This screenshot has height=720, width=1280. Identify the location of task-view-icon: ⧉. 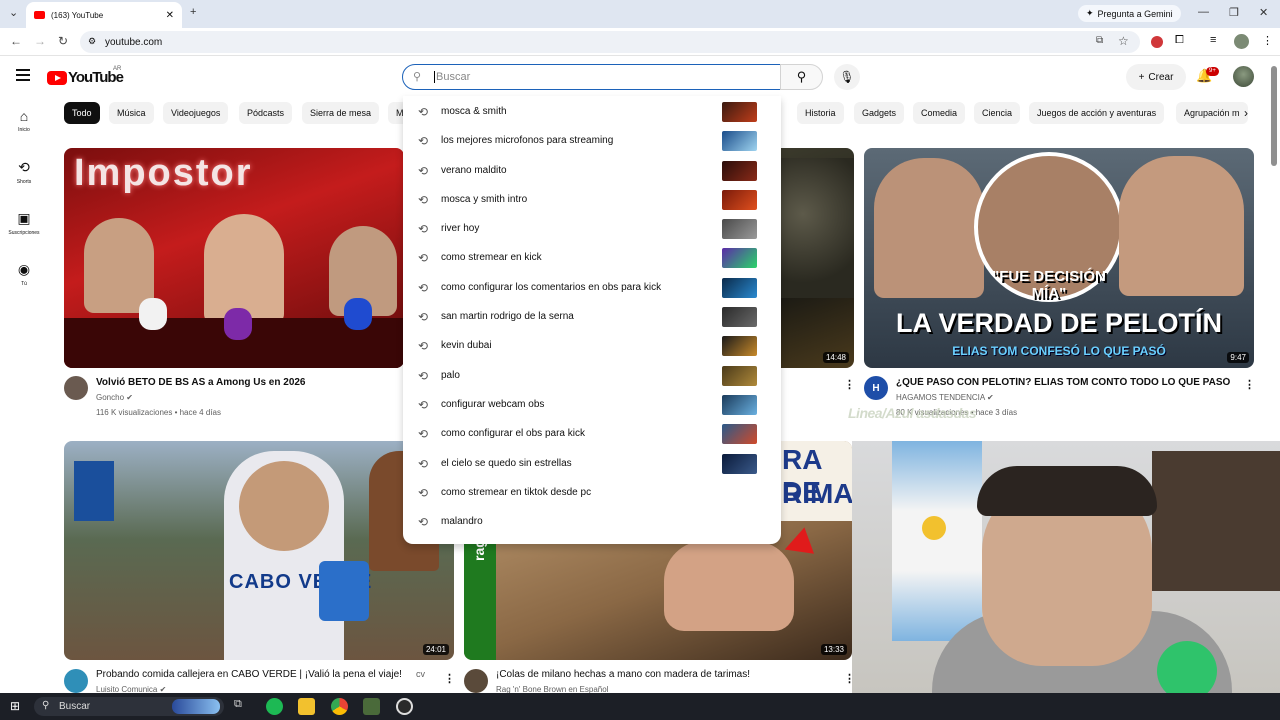
(238, 704).